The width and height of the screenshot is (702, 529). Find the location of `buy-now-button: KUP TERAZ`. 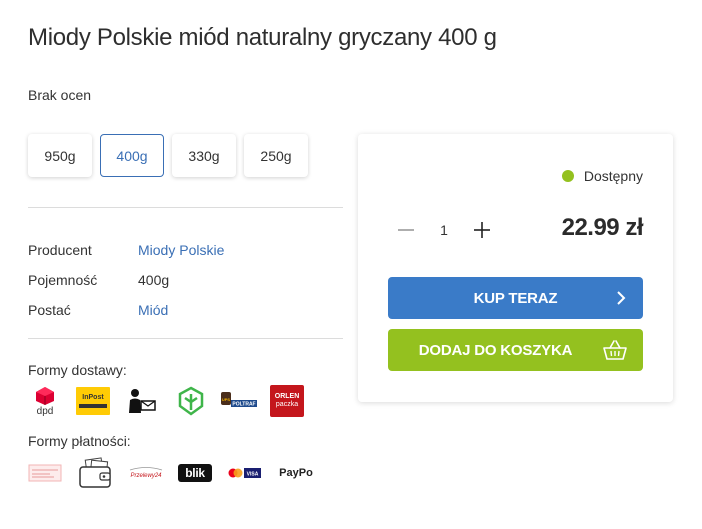

buy-now-button: KUP TERAZ is located at coordinates (515, 298).